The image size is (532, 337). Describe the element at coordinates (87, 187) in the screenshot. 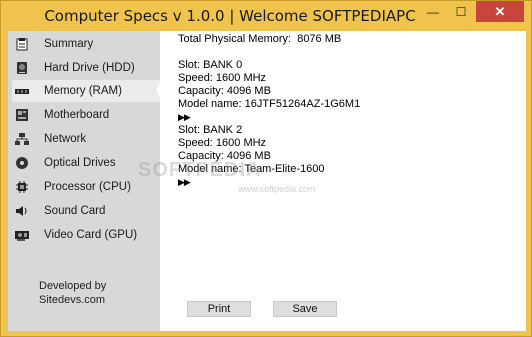

I see `sidebar-item-label: Processor (CPU)` at that location.